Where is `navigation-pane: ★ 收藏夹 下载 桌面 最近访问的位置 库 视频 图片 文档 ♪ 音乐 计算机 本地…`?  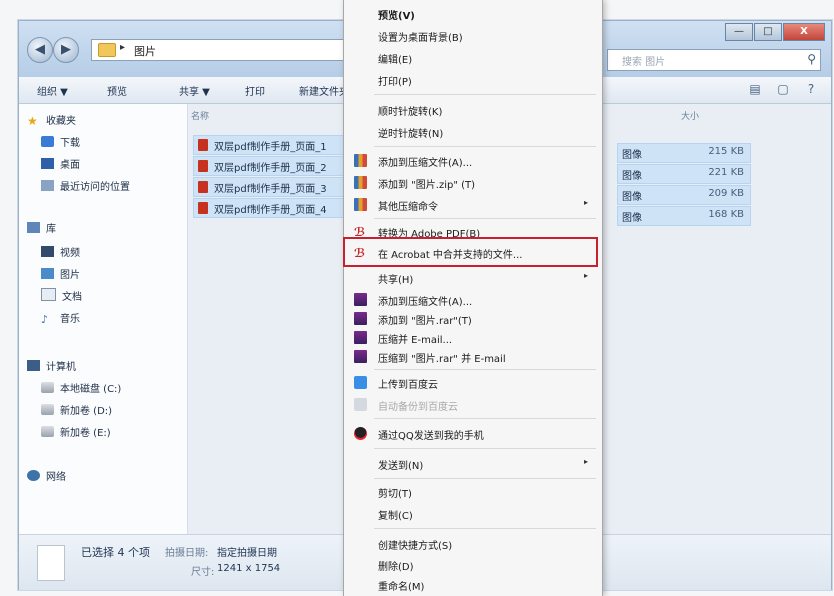
navigation-pane: ★ 收藏夹 下载 桌面 最近访问的位置 库 视频 图片 文档 ♪ 音乐 计算机 本地… is located at coordinates (103, 319).